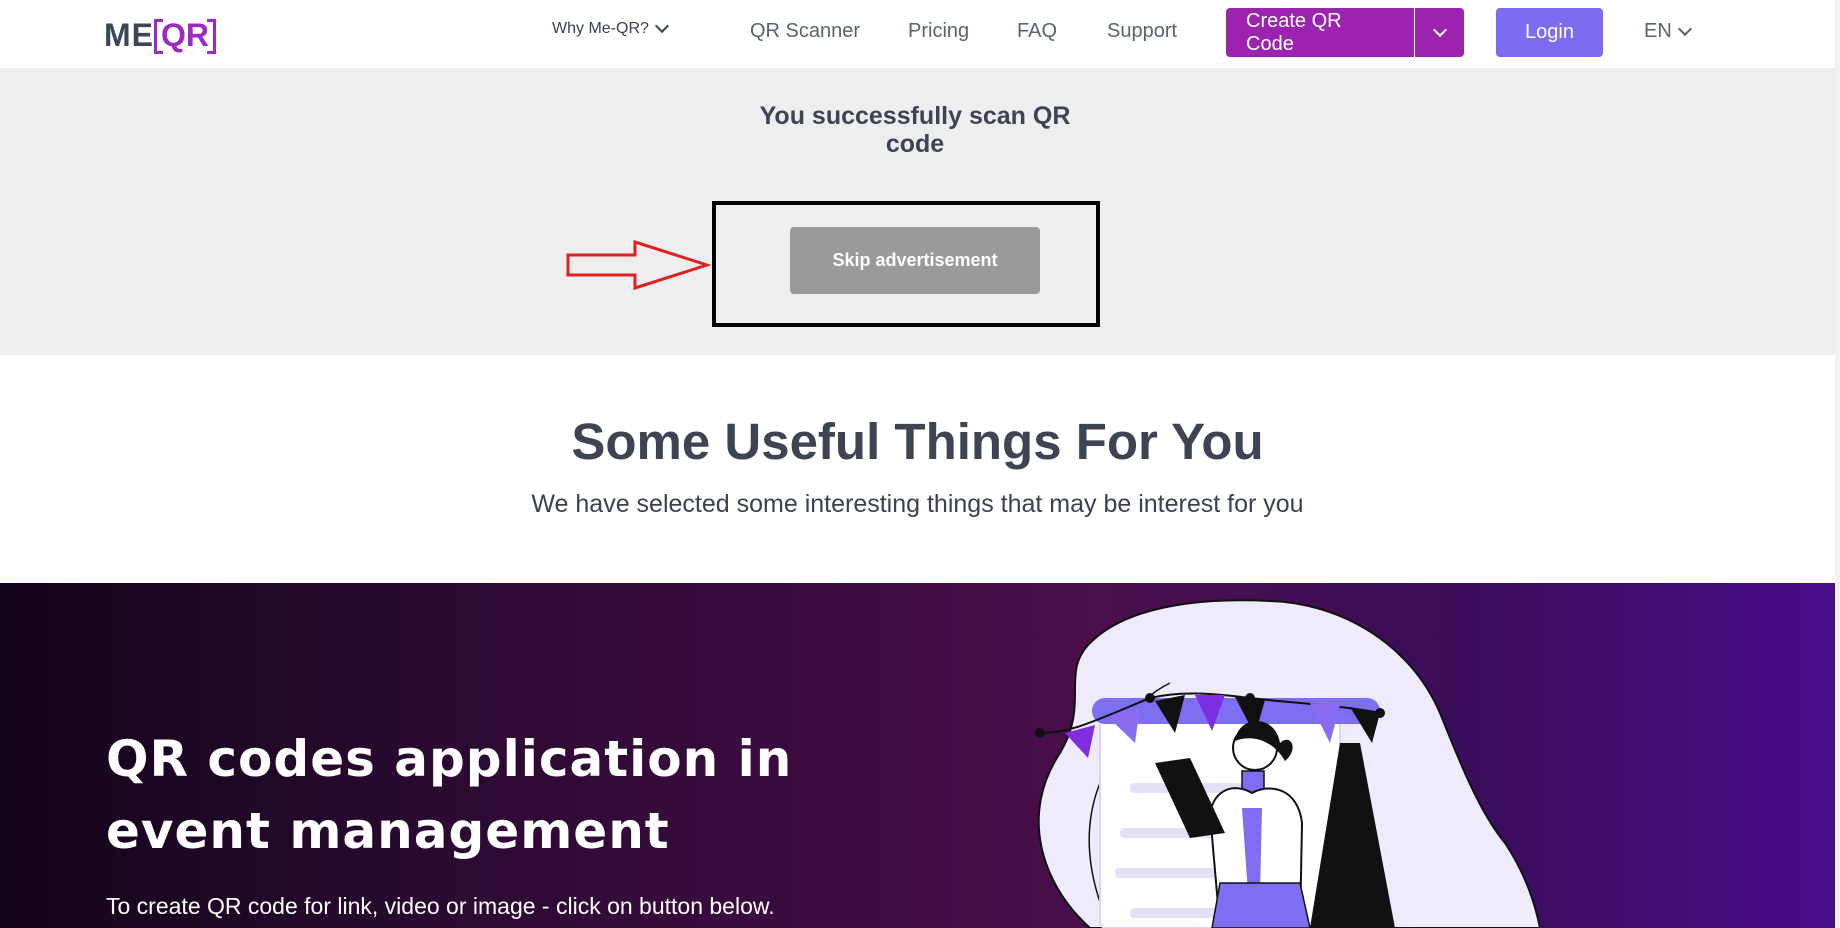 The image size is (1840, 928). I want to click on skip-advertisement-button: Skip advertisement, so click(915, 260).